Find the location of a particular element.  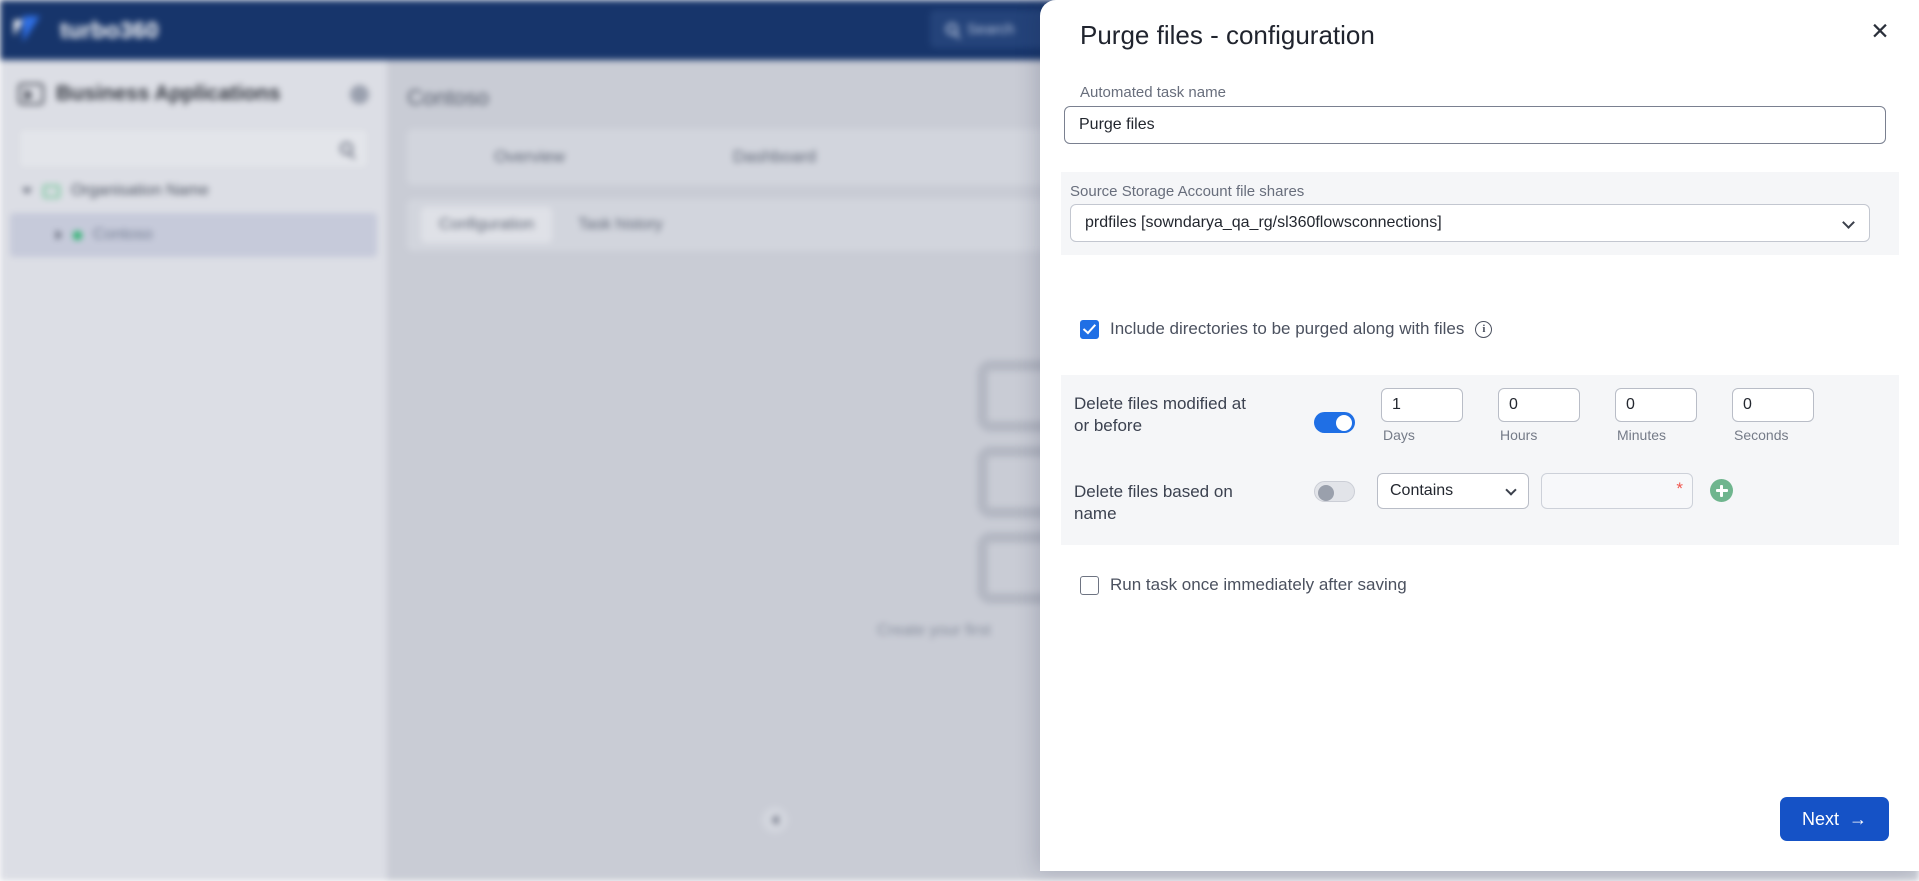

run-once-checkbox is located at coordinates (1089, 585).